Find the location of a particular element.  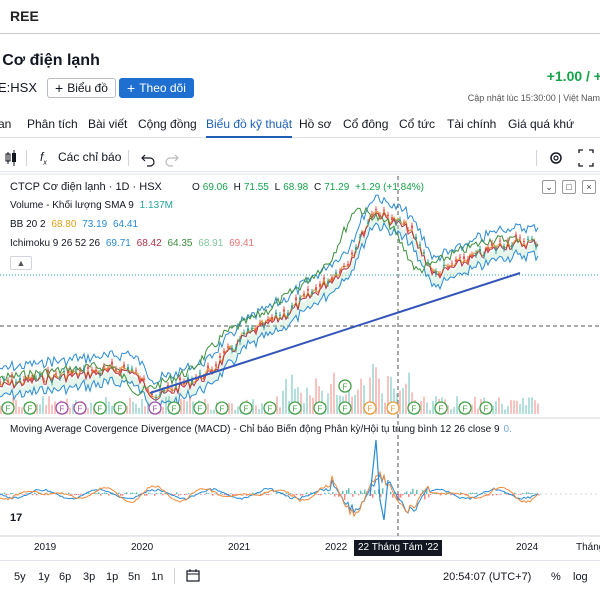

bollinger-legend: BB 20 2 68.80 73.19 64.41 is located at coordinates (75, 224).